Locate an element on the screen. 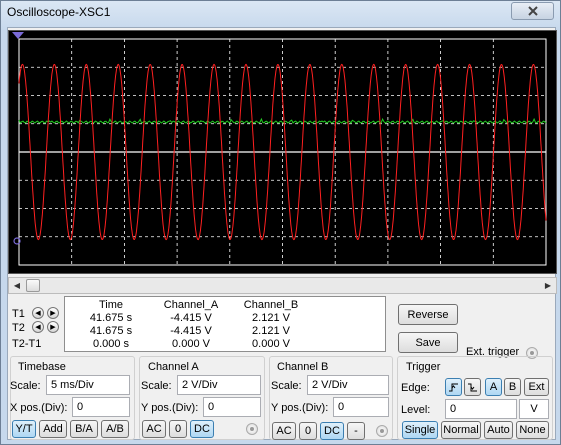  window-title: Oscilloscope-XSC1 is located at coordinates (59, 12).